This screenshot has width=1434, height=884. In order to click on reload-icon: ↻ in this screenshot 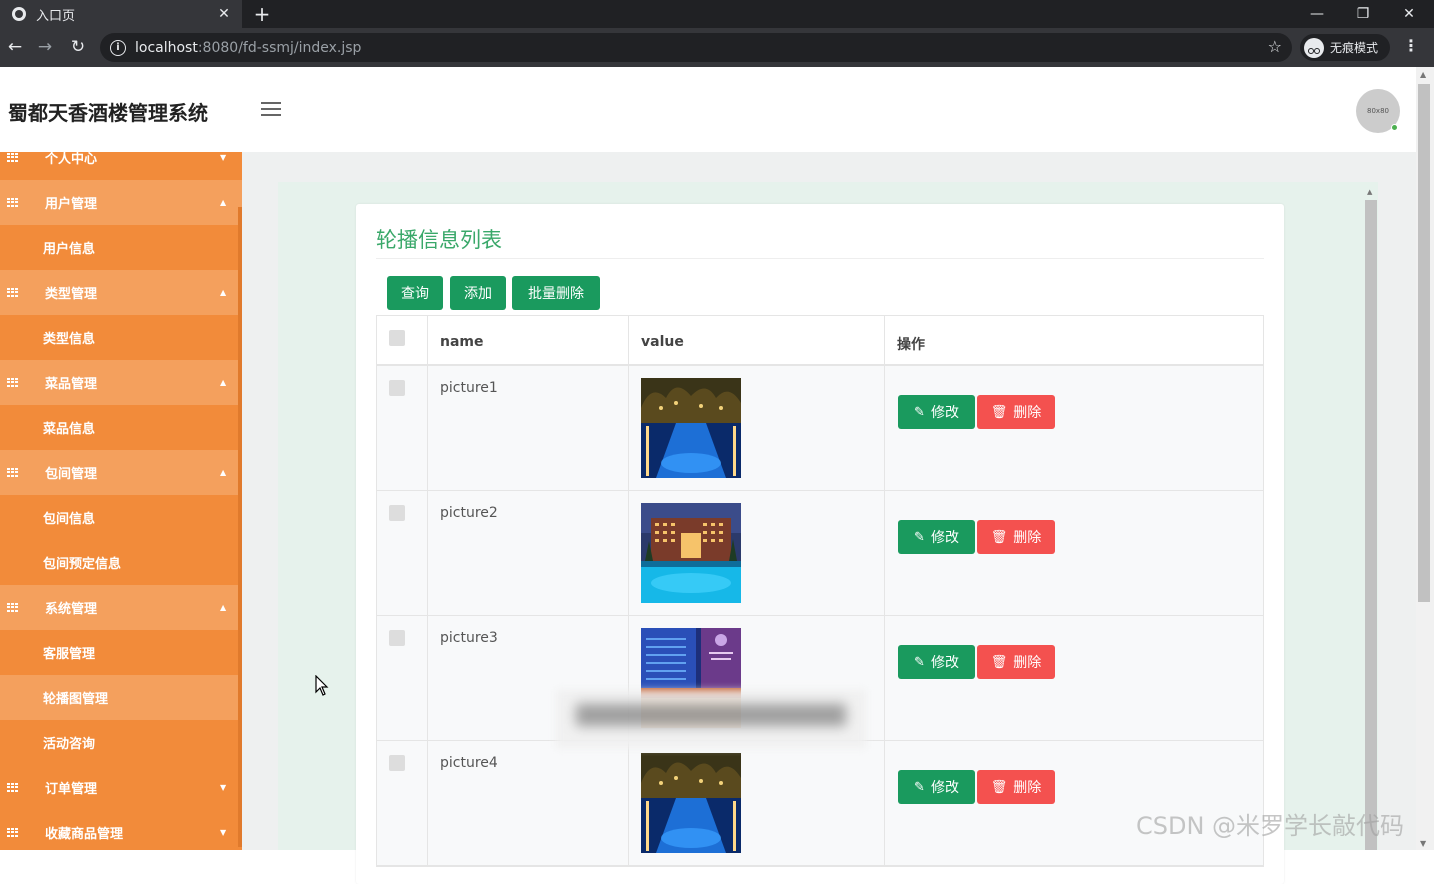, I will do `click(78, 47)`.